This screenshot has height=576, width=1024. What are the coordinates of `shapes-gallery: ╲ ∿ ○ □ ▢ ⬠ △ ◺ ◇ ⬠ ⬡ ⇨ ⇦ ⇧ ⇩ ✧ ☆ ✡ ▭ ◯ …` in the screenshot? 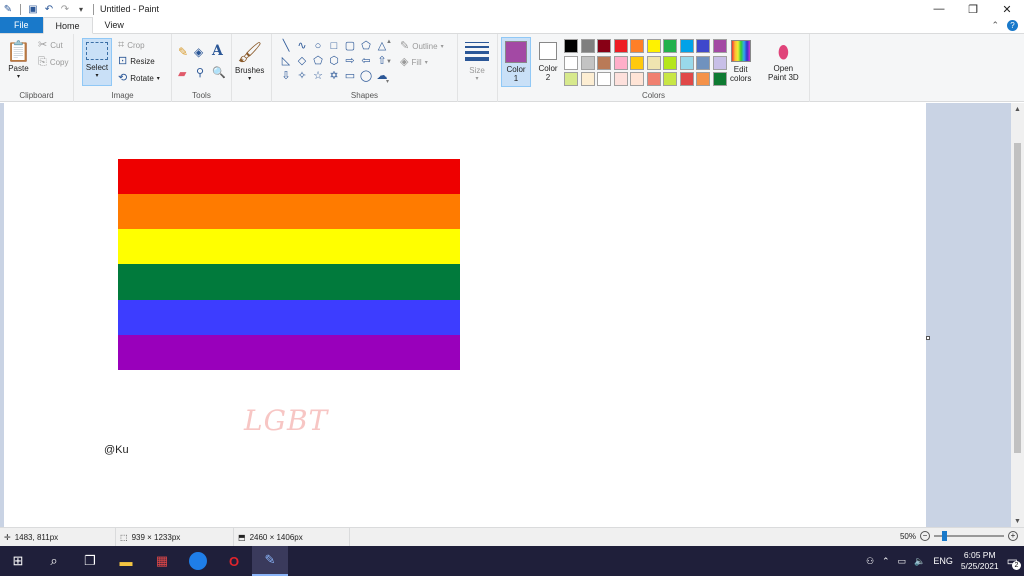 It's located at (334, 62).